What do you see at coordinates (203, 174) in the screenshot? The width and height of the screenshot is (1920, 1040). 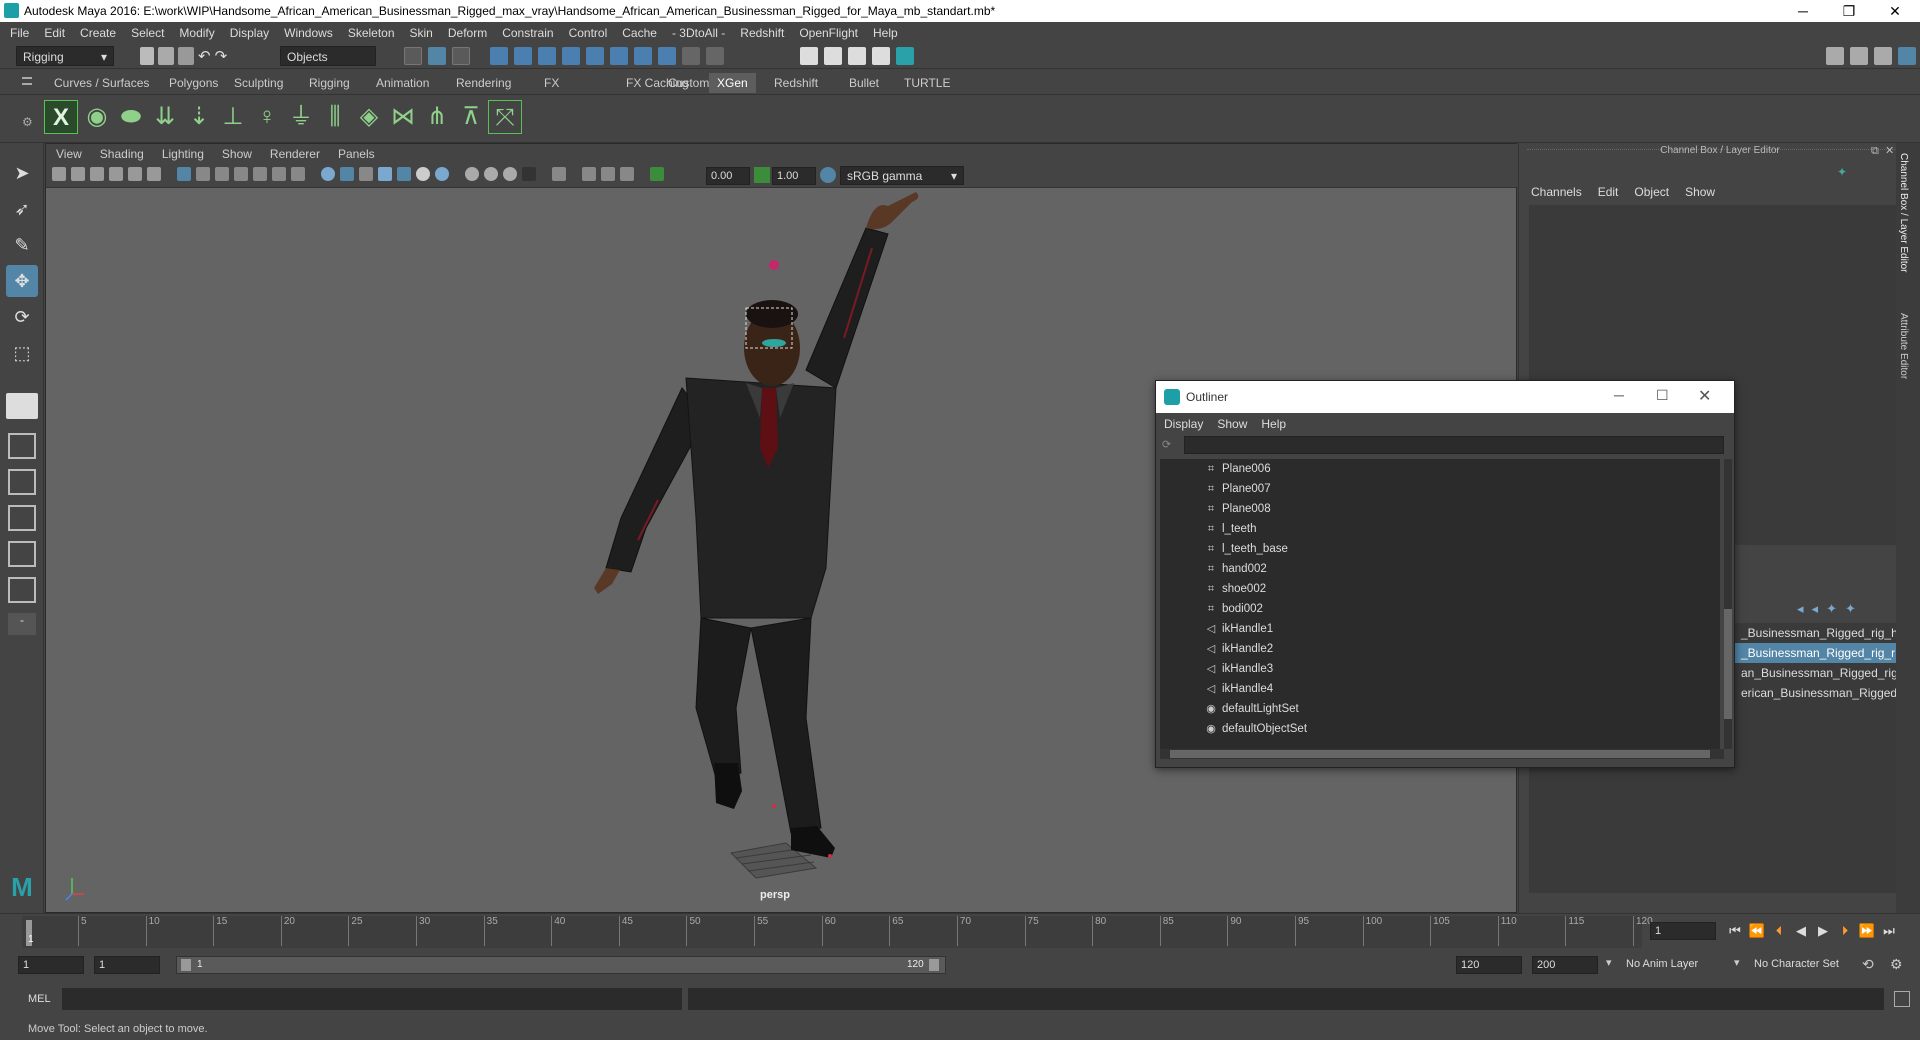 I see `film-gate-icon` at bounding box center [203, 174].